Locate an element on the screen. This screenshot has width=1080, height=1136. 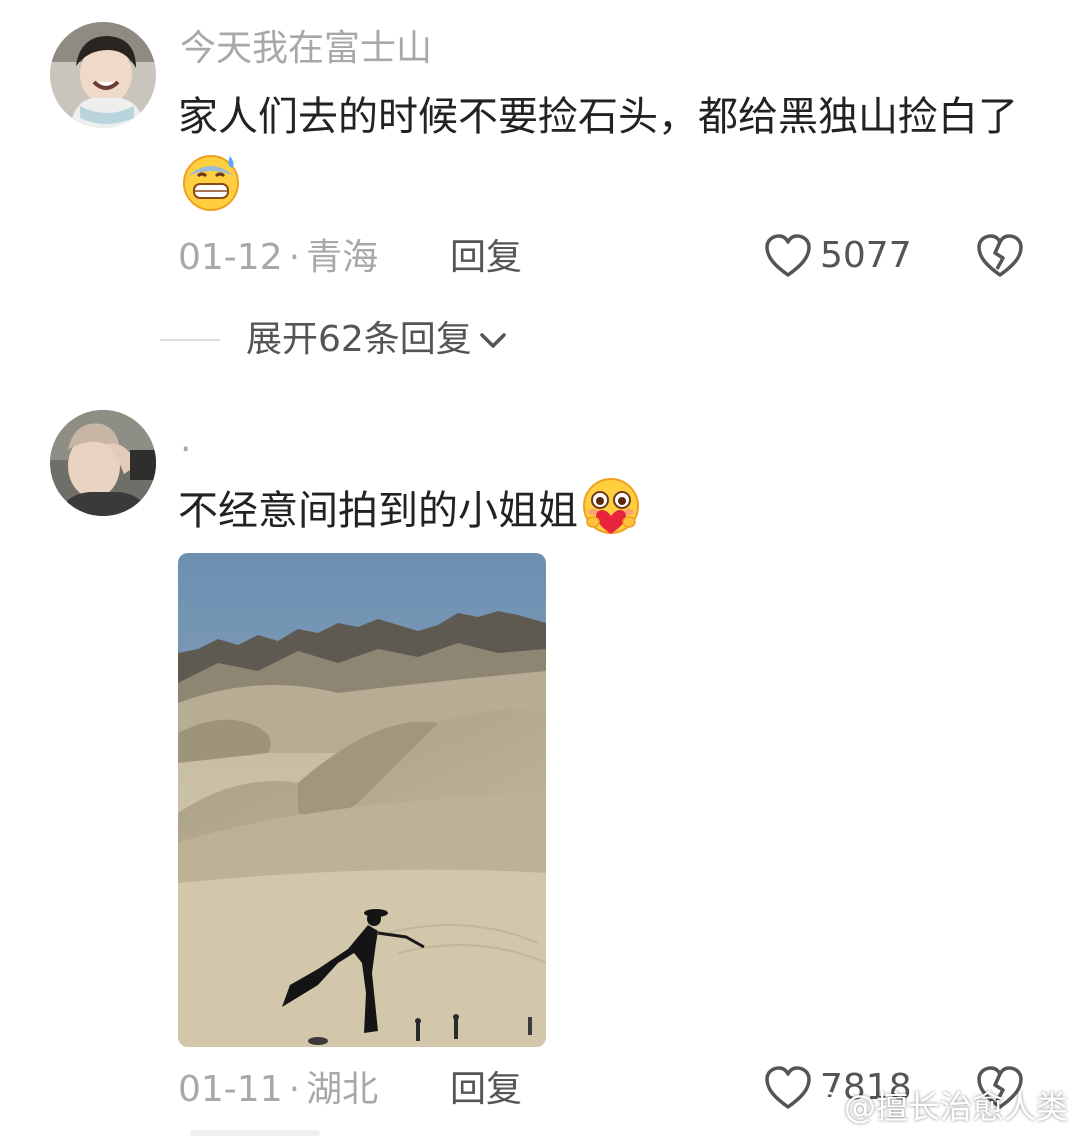
comment-location: 湖北 is located at coordinates (342, 1089).